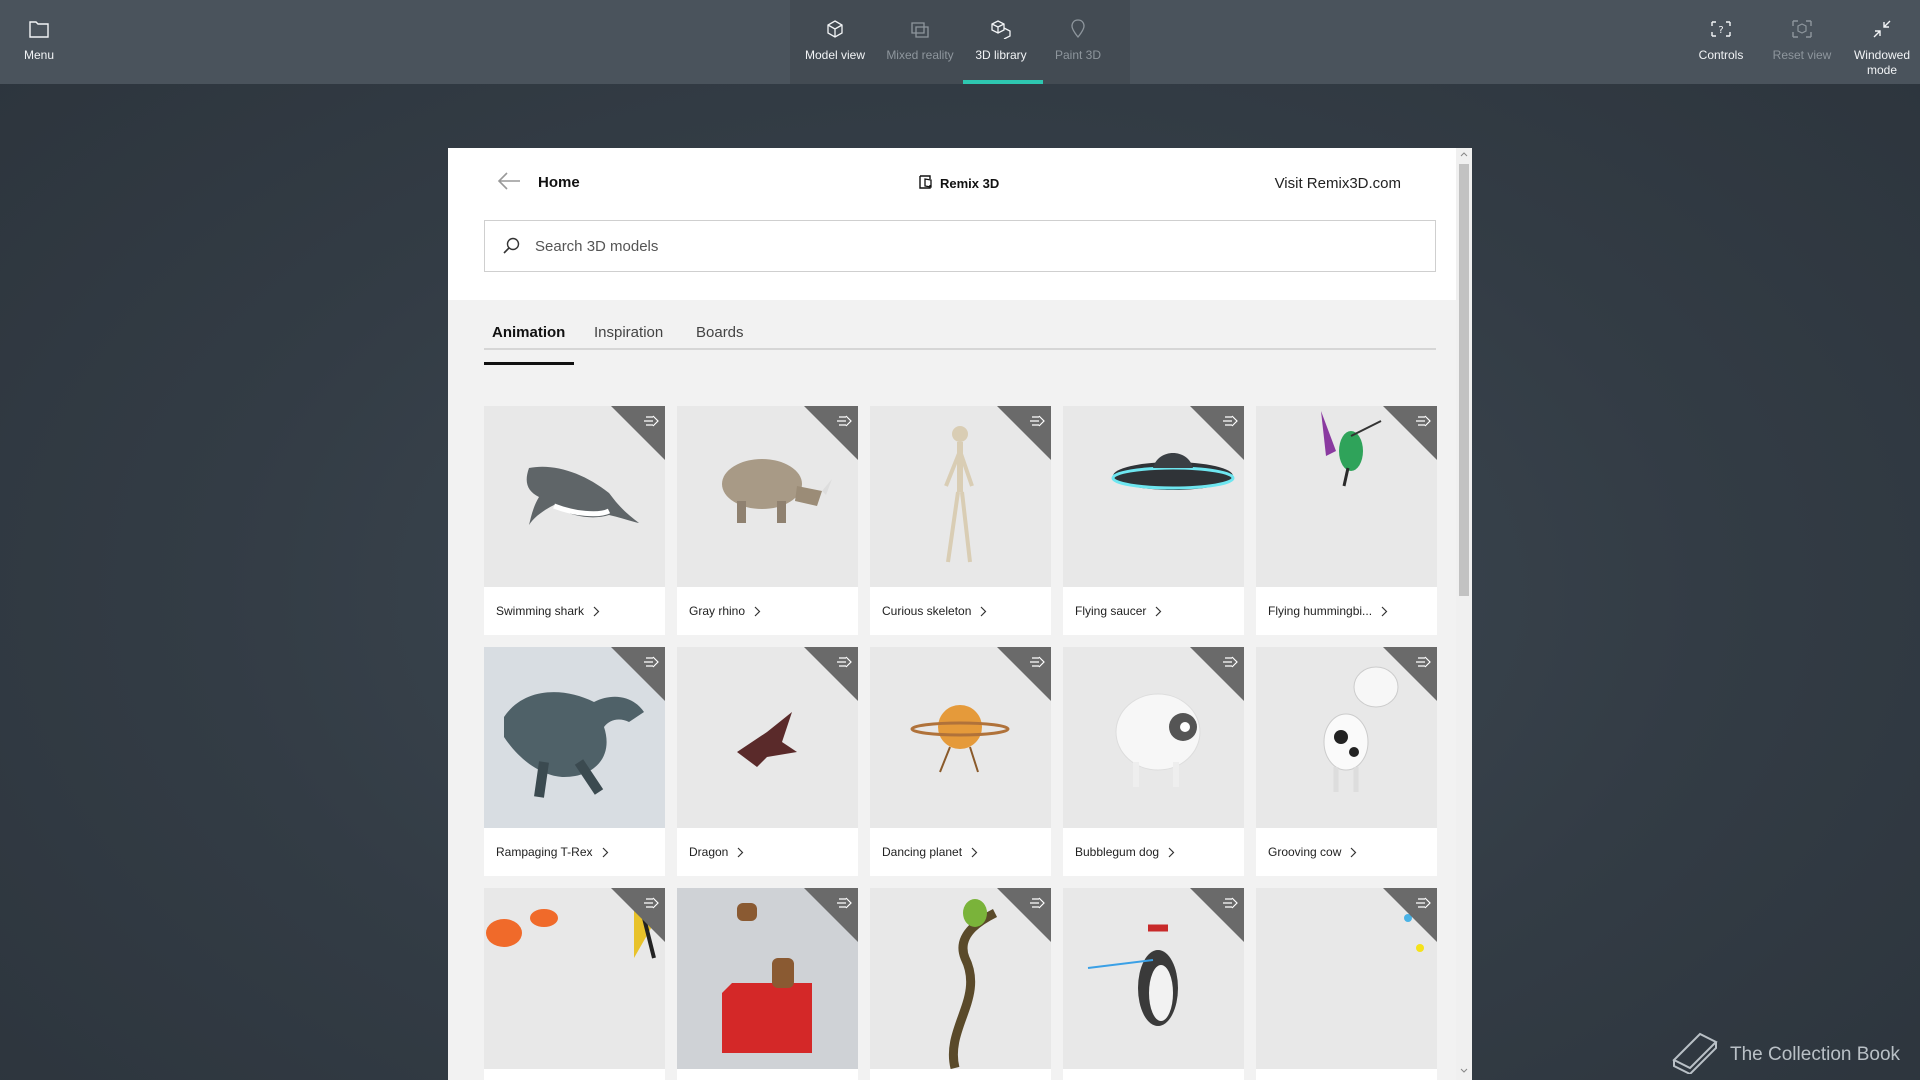 Image resolution: width=1920 pixels, height=1080 pixels. What do you see at coordinates (920, 42) in the screenshot?
I see `mixed-reality-button: Mixed reality` at bounding box center [920, 42].